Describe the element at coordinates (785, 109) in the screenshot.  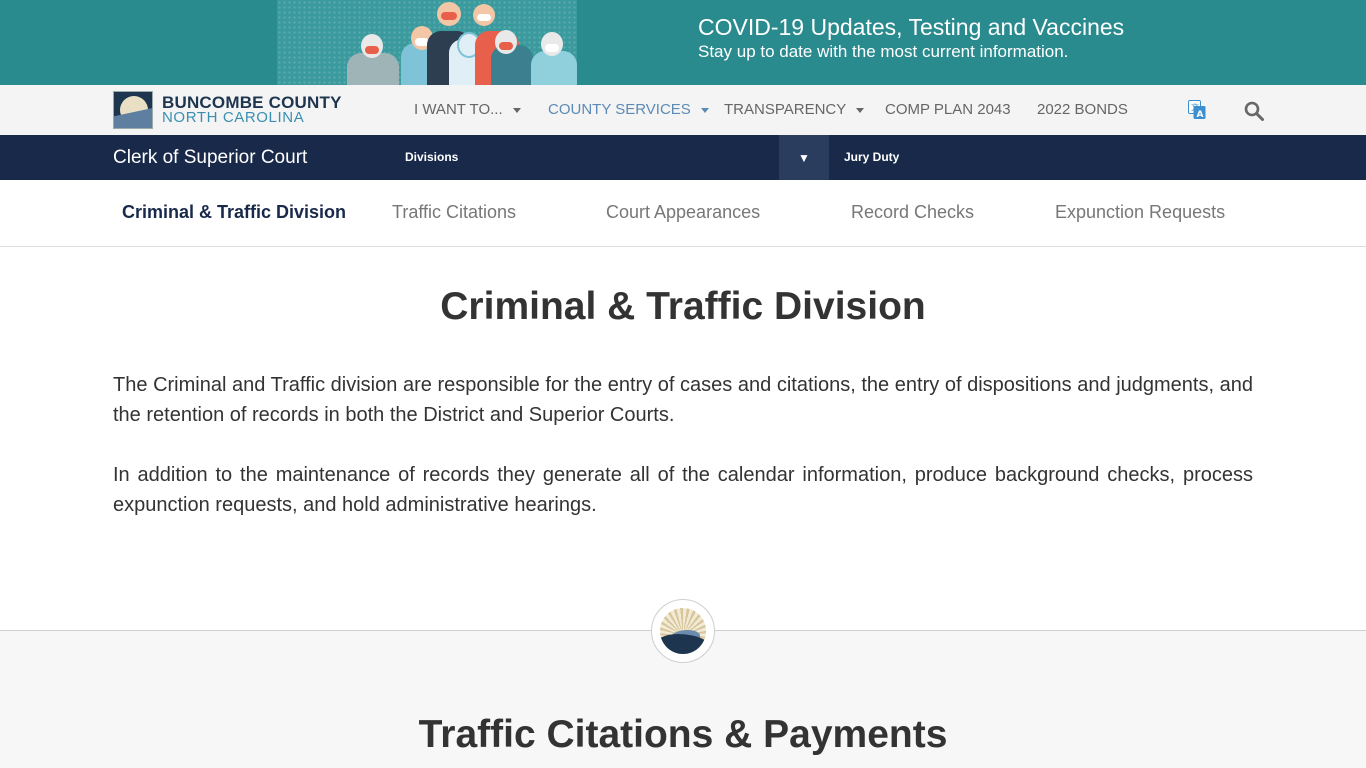
I see `nav-item-label: TRANSPARENCY` at that location.